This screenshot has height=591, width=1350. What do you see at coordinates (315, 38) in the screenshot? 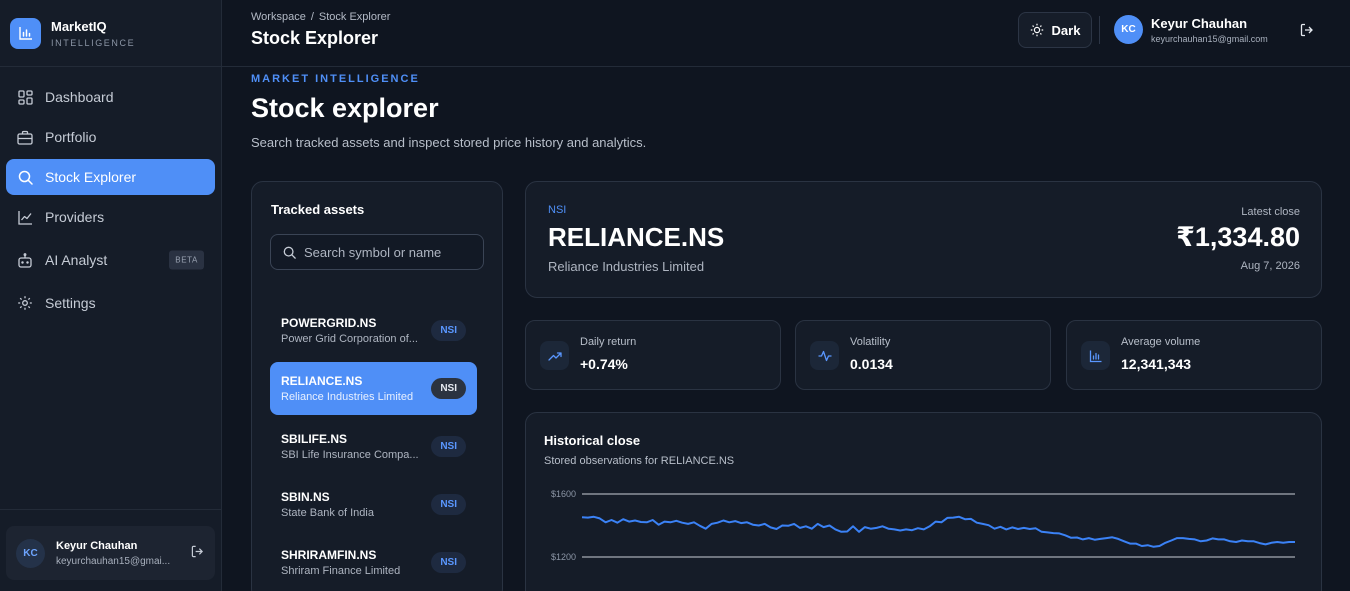
I see `page-title: Stock Explorer` at bounding box center [315, 38].